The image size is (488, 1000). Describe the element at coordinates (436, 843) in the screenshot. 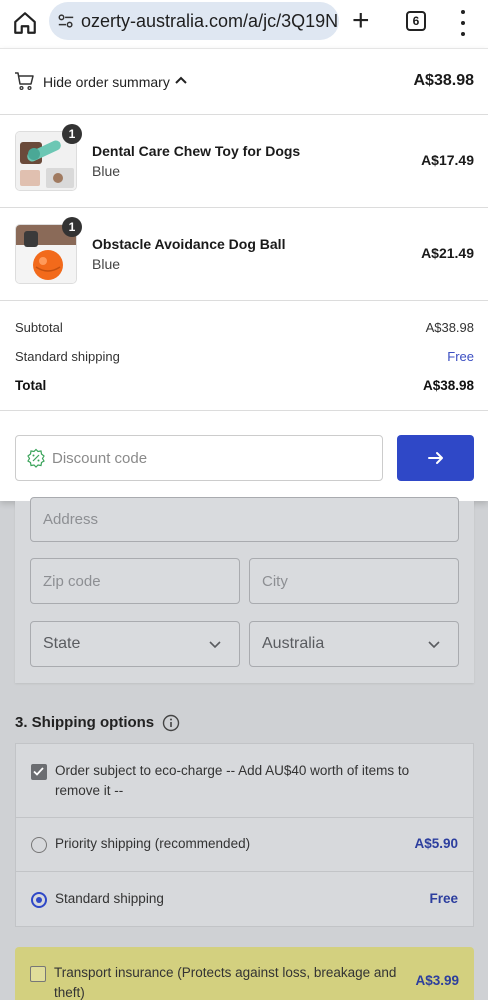

I see `priority-shipping-price: A$5.90` at that location.